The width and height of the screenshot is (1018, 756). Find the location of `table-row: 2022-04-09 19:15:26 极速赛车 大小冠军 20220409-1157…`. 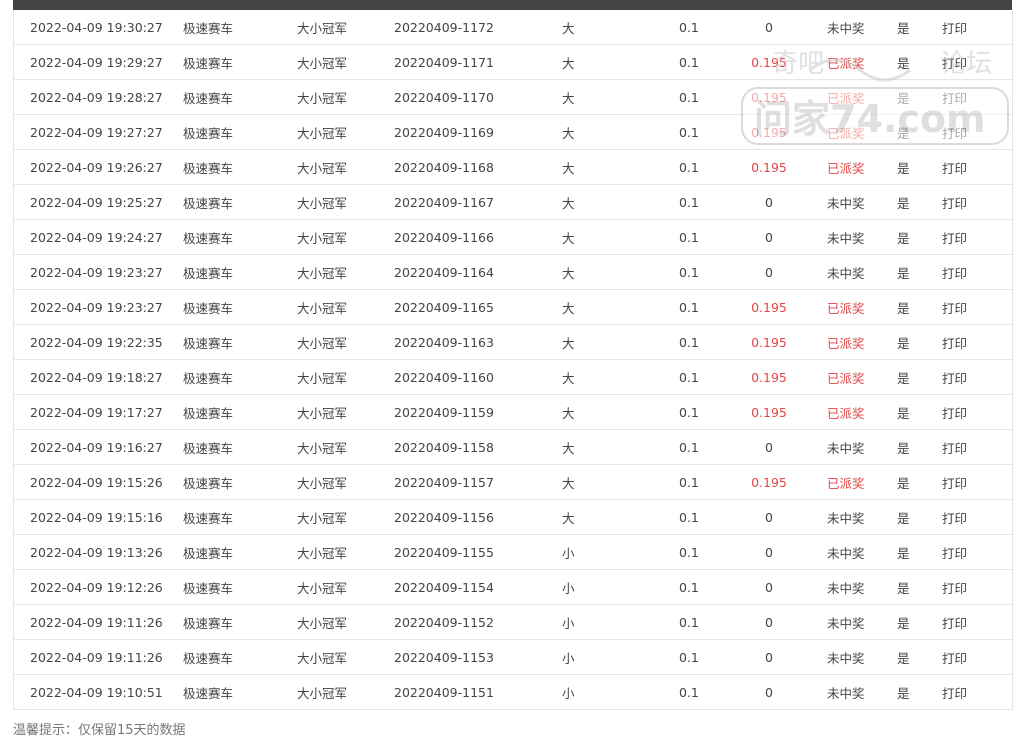

table-row: 2022-04-09 19:15:26 极速赛车 大小冠军 20220409-1157… is located at coordinates (513, 482).